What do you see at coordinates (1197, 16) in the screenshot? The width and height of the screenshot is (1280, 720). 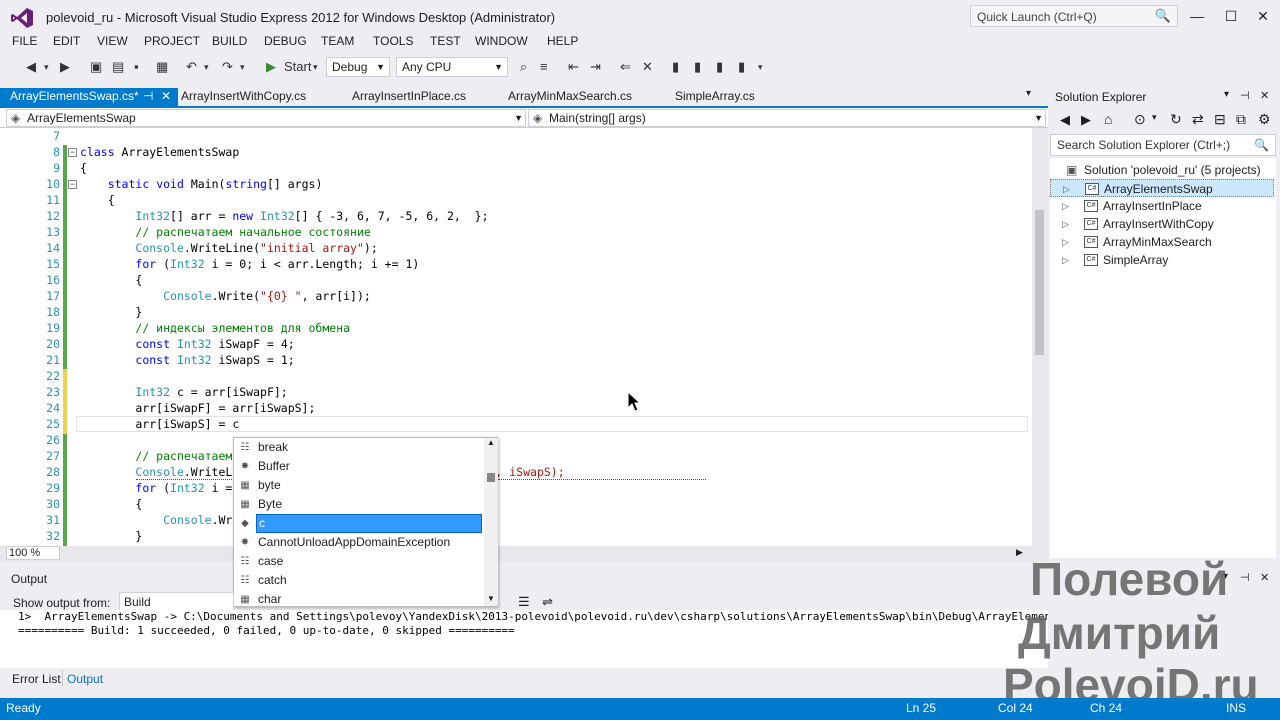 I see `minimize-button: —` at bounding box center [1197, 16].